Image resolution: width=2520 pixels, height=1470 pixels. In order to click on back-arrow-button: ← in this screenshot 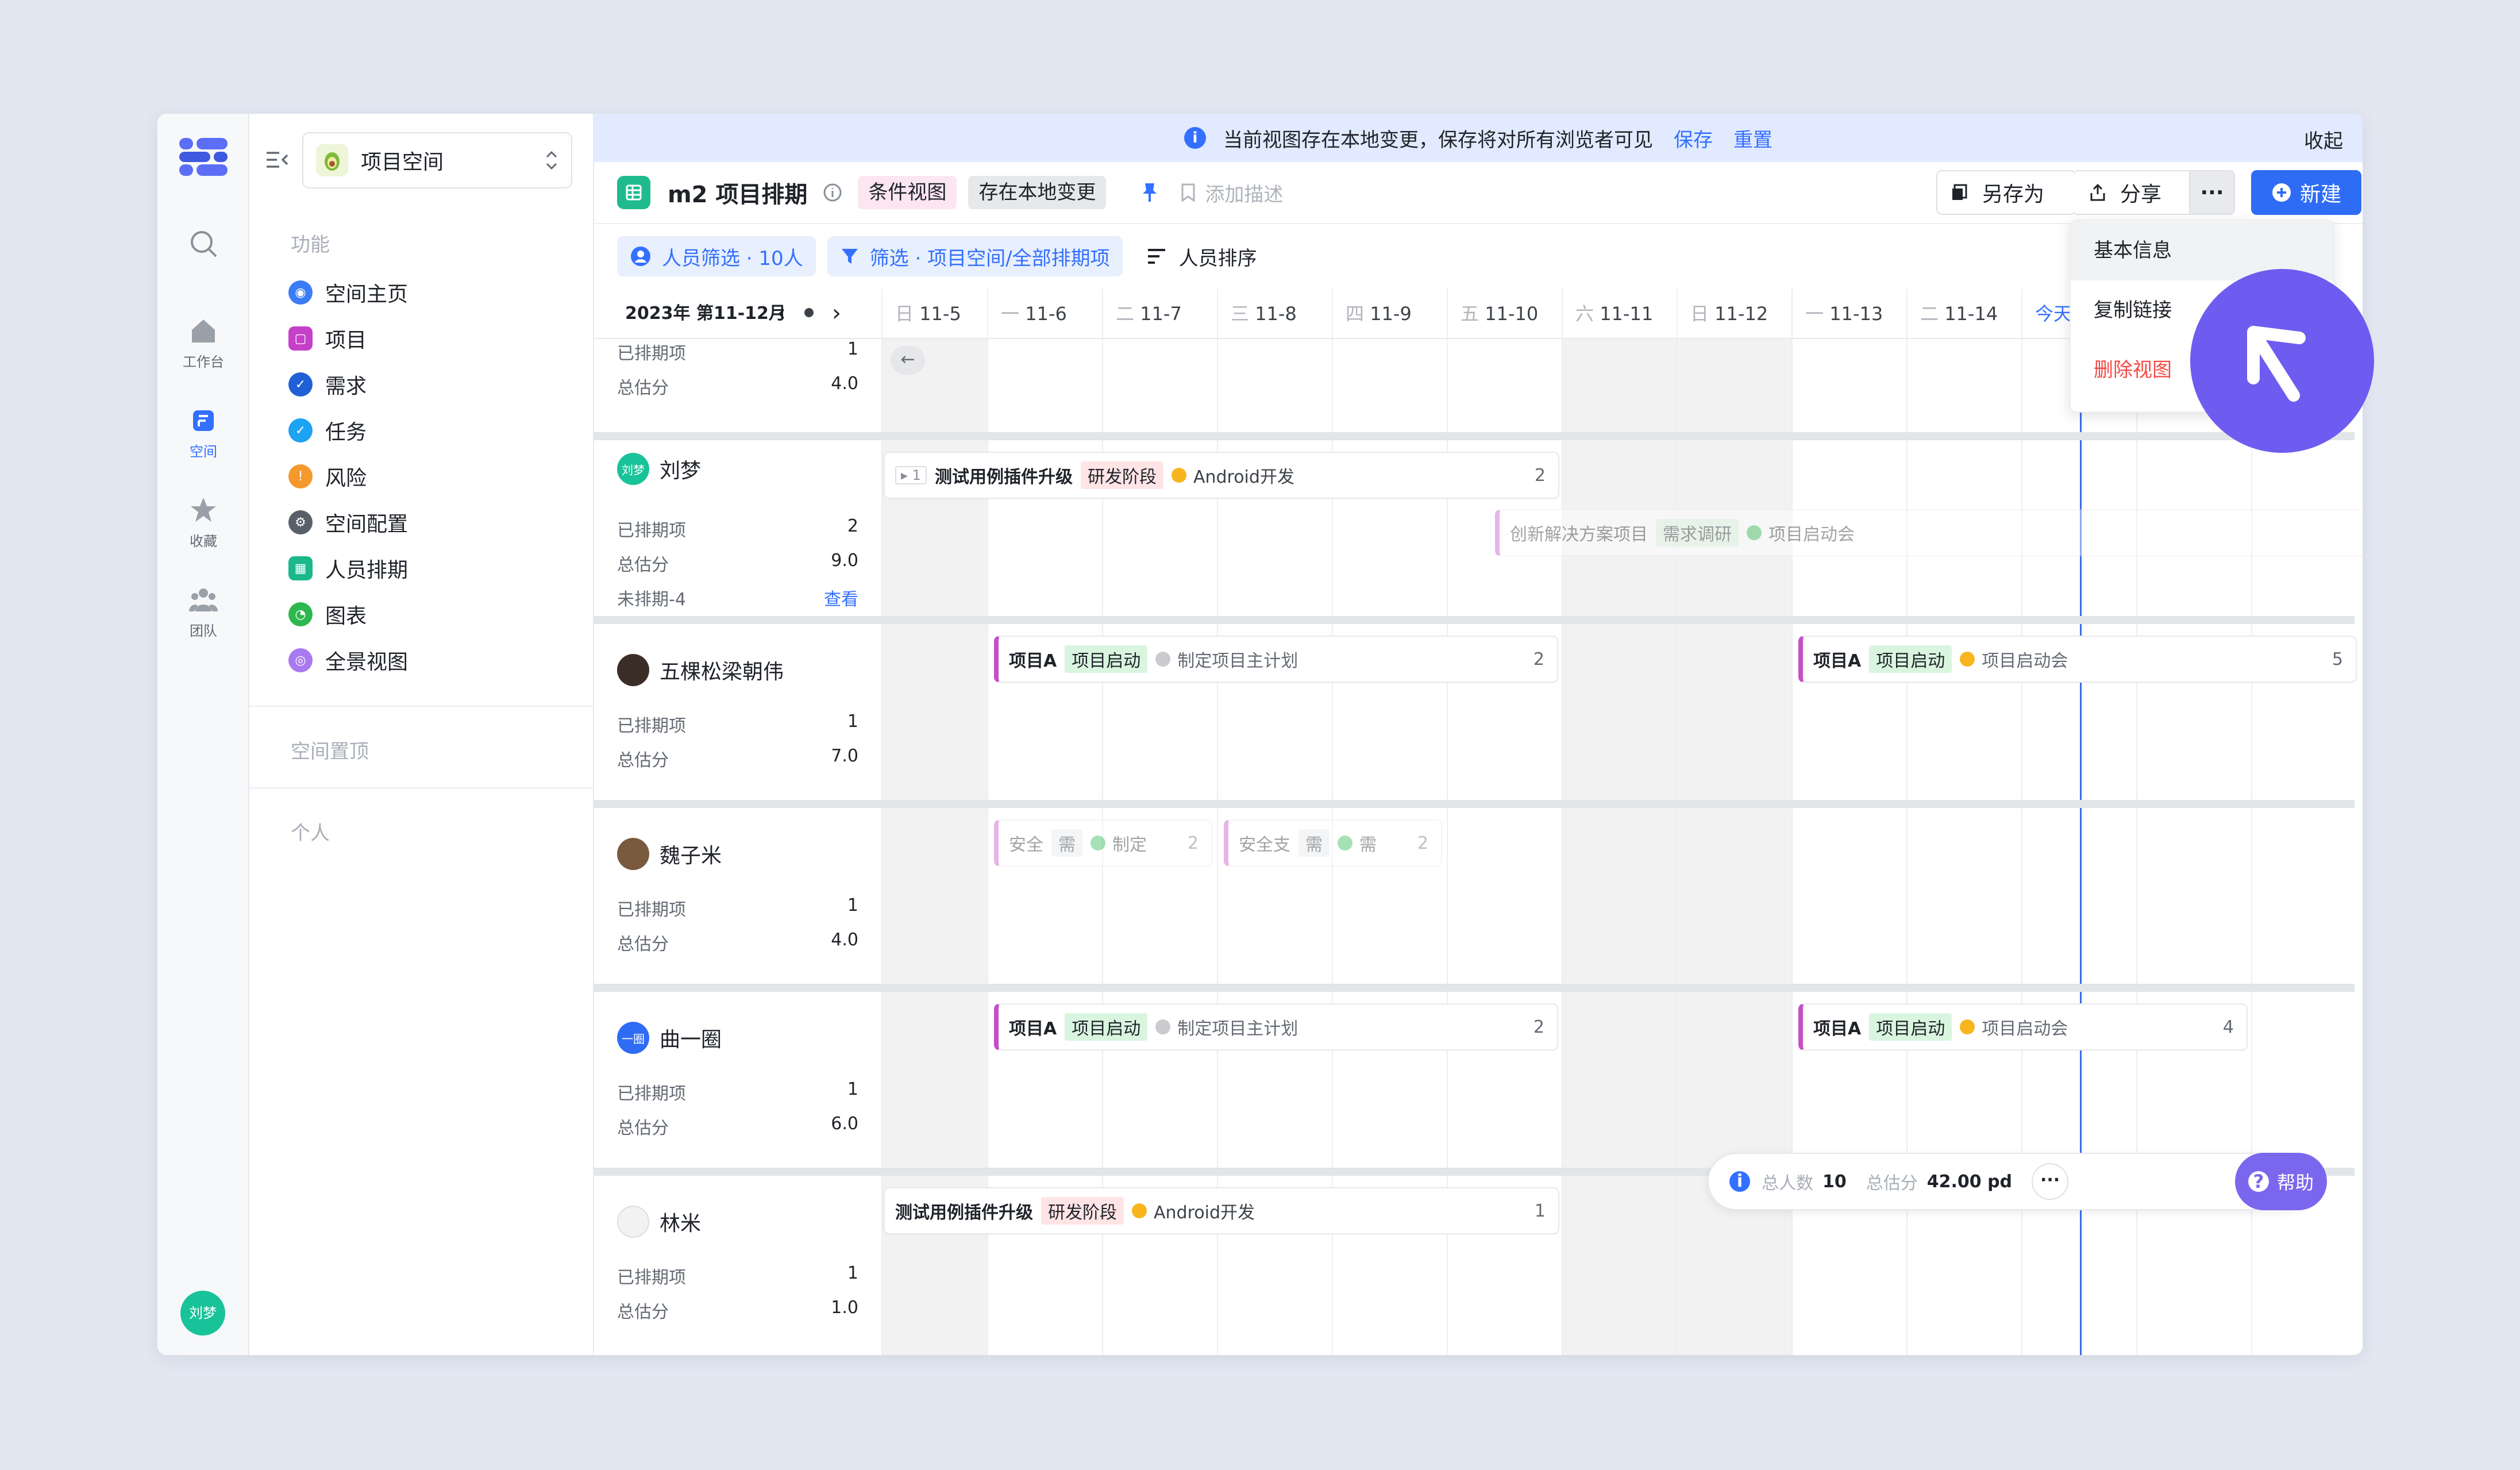, I will do `click(908, 360)`.